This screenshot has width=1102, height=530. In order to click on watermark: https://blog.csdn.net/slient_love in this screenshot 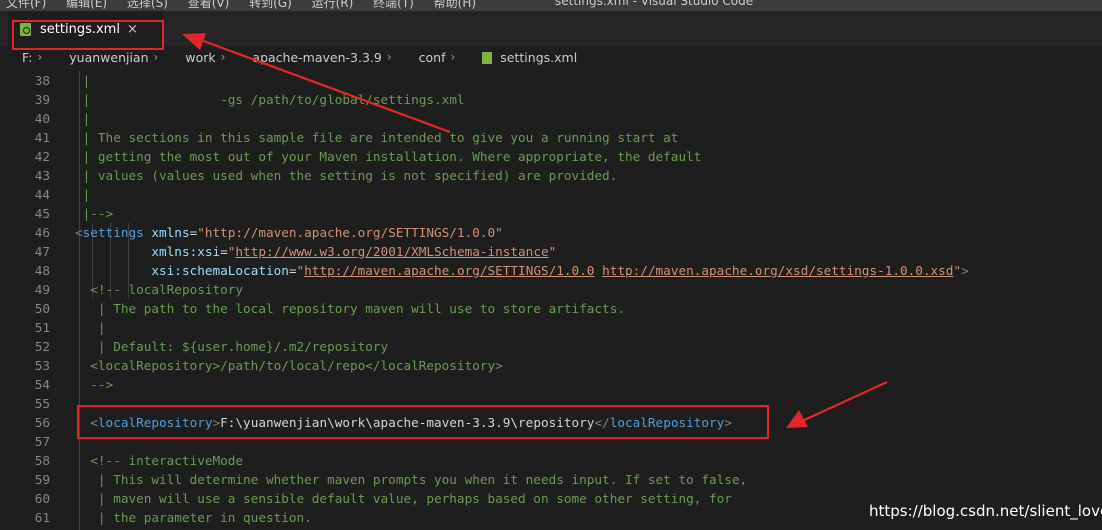, I will do `click(985, 511)`.